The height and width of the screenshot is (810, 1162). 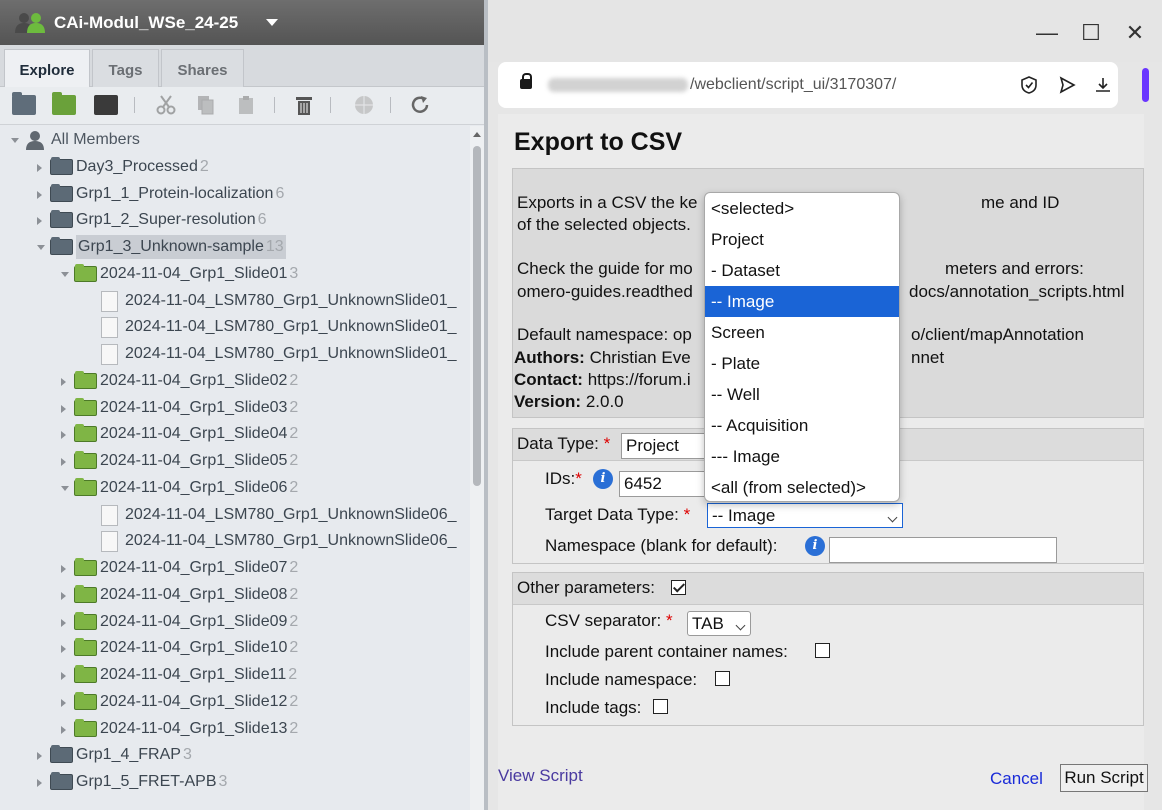 I want to click on dropdown-option: -- Acquisition, so click(x=802, y=425).